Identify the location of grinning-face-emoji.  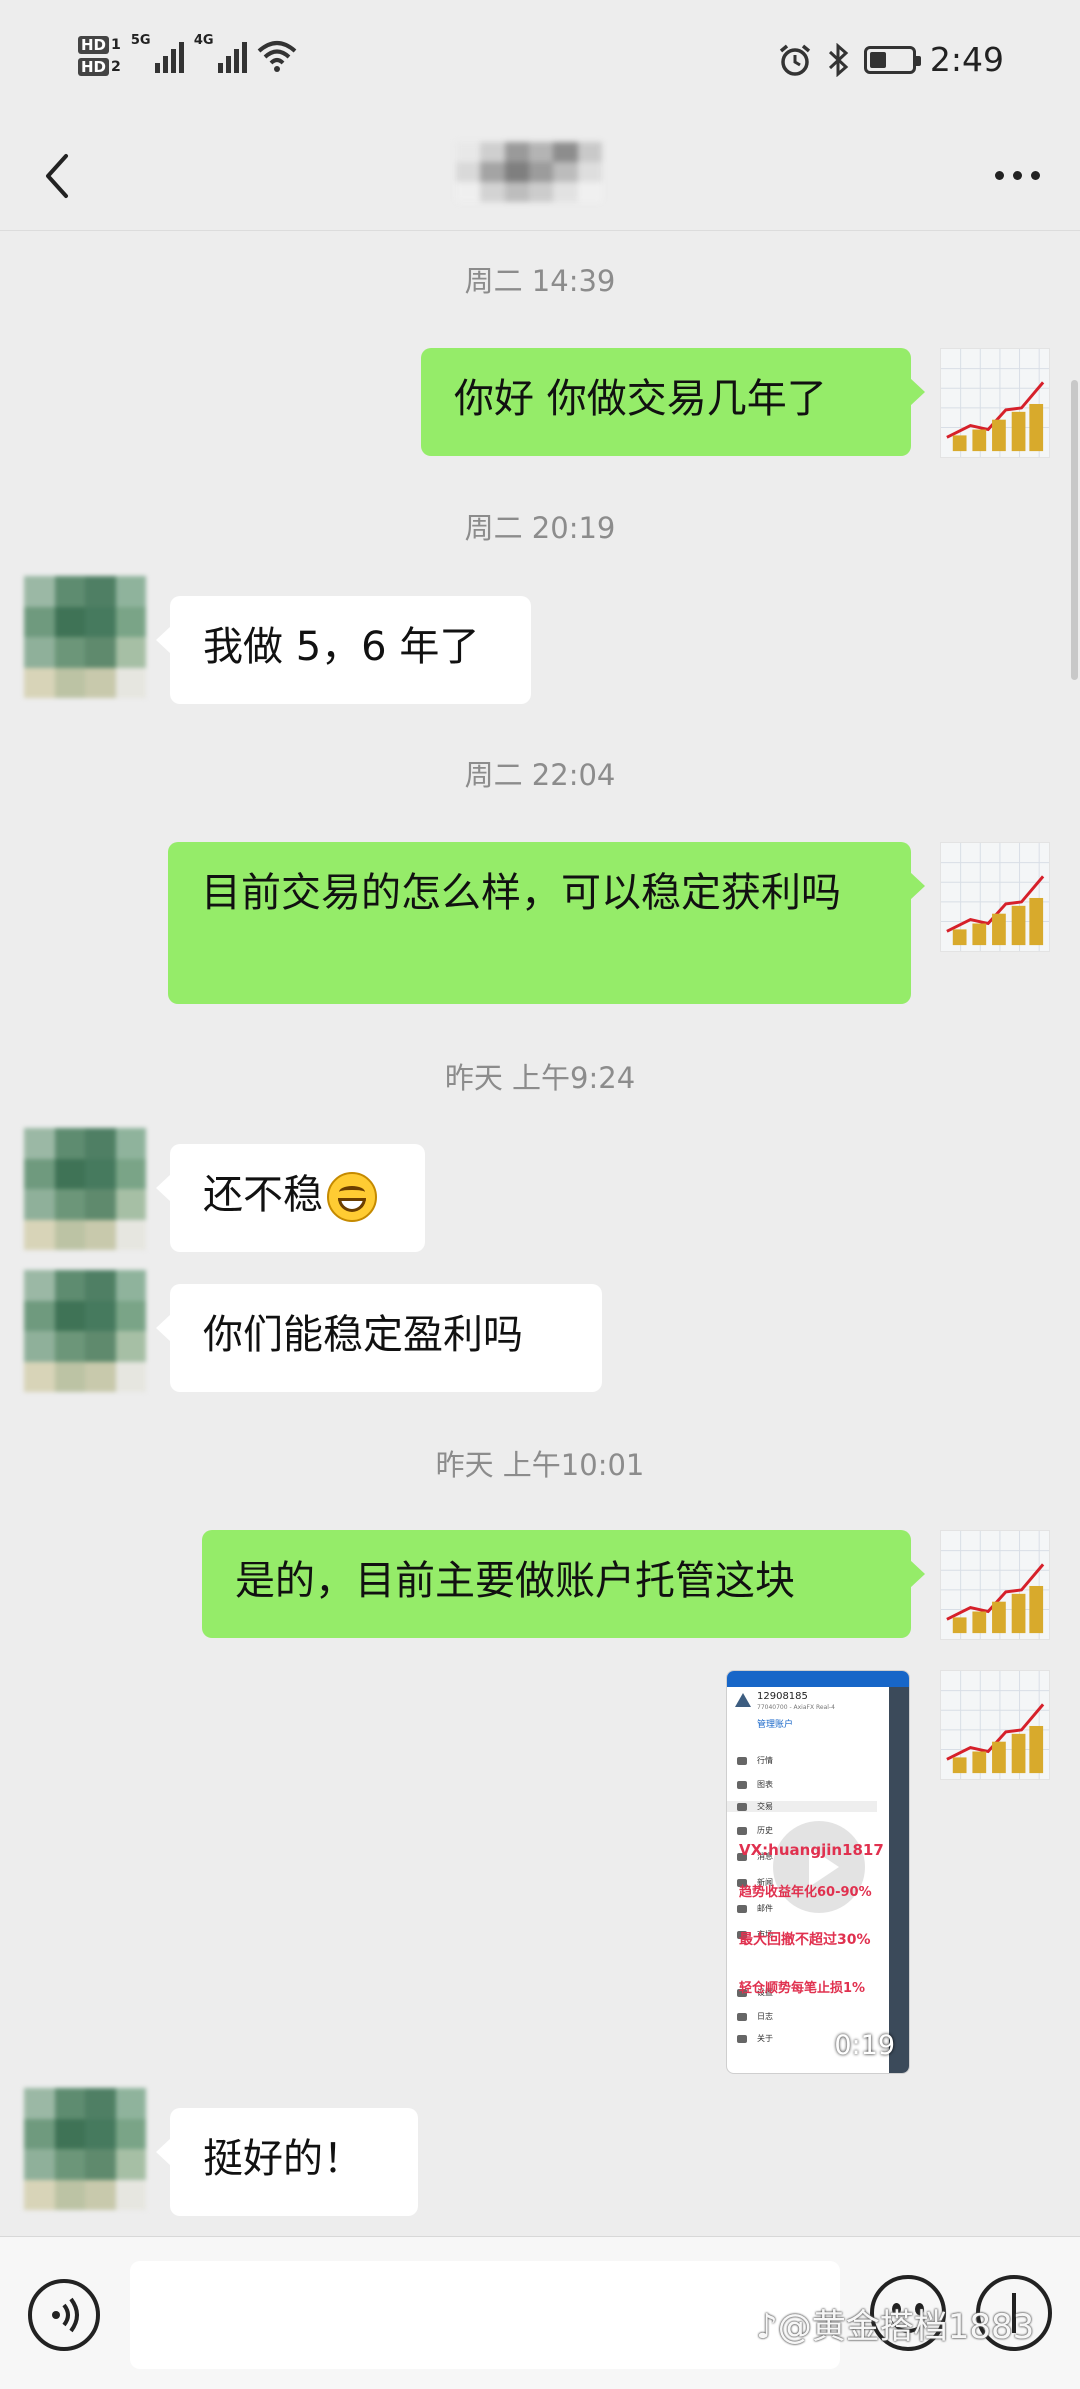
(352, 1197).